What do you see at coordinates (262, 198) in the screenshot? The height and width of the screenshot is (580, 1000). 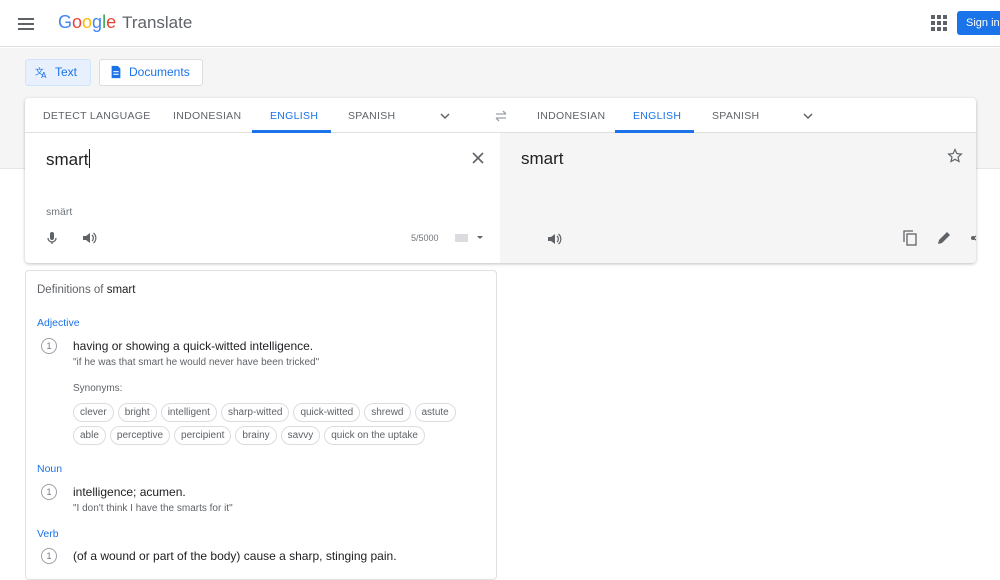 I see `source-pane: smart smärt 5/5000` at bounding box center [262, 198].